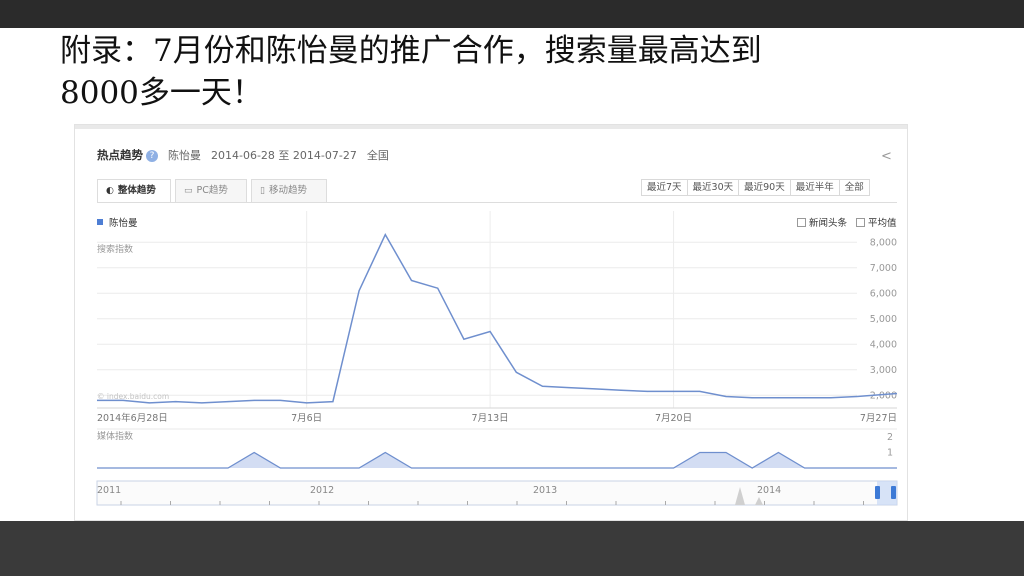  Describe the element at coordinates (510, 72) in the screenshot. I see `slide-title: 附录：7月份和陈怡曼的推广合作，搜索量最高达到 8000多一天！` at that location.